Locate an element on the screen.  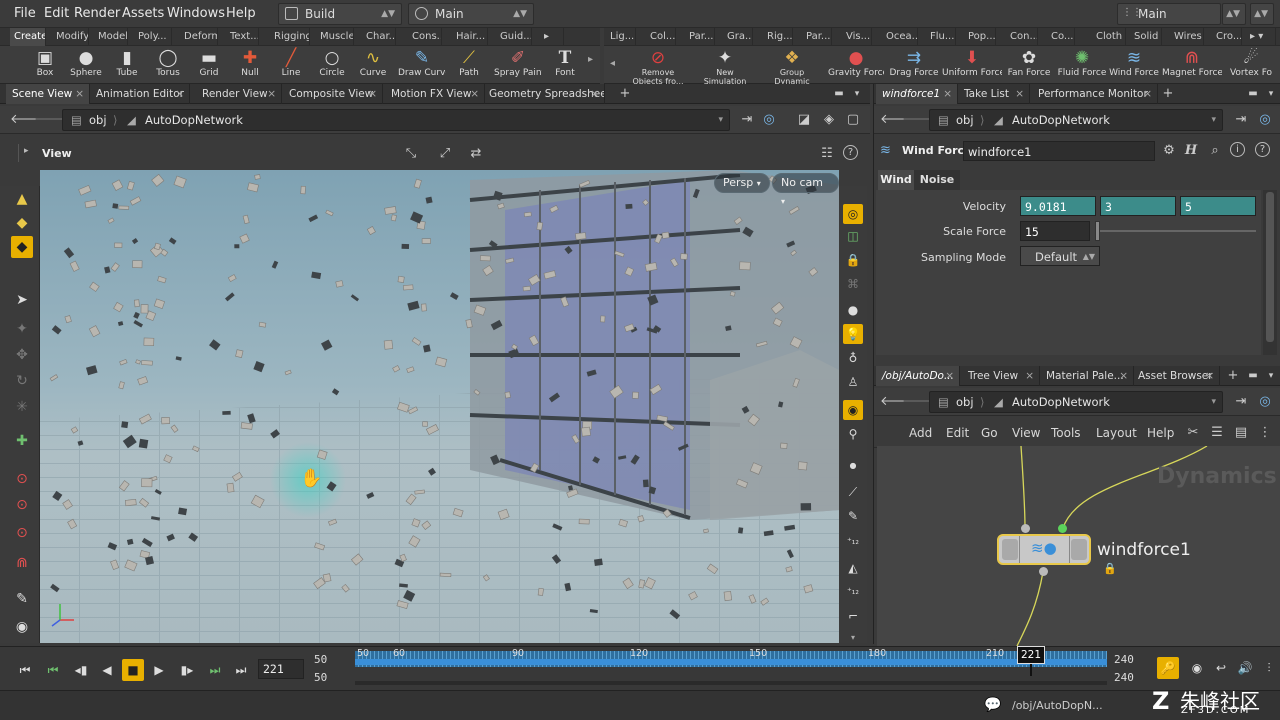
tool-uniform-force: ⬇ Uniform Force is located at coordinates (972, 65).